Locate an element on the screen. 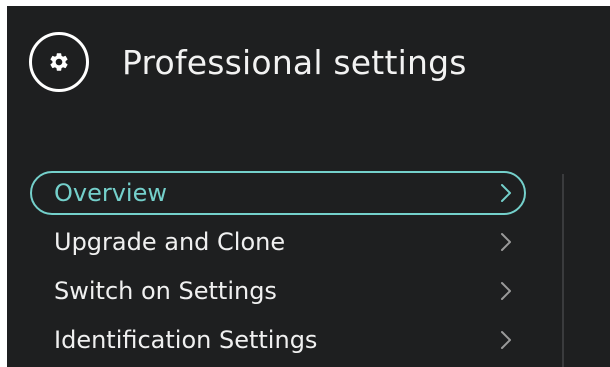 This screenshot has width=610, height=367. column-divider is located at coordinates (563, 270).